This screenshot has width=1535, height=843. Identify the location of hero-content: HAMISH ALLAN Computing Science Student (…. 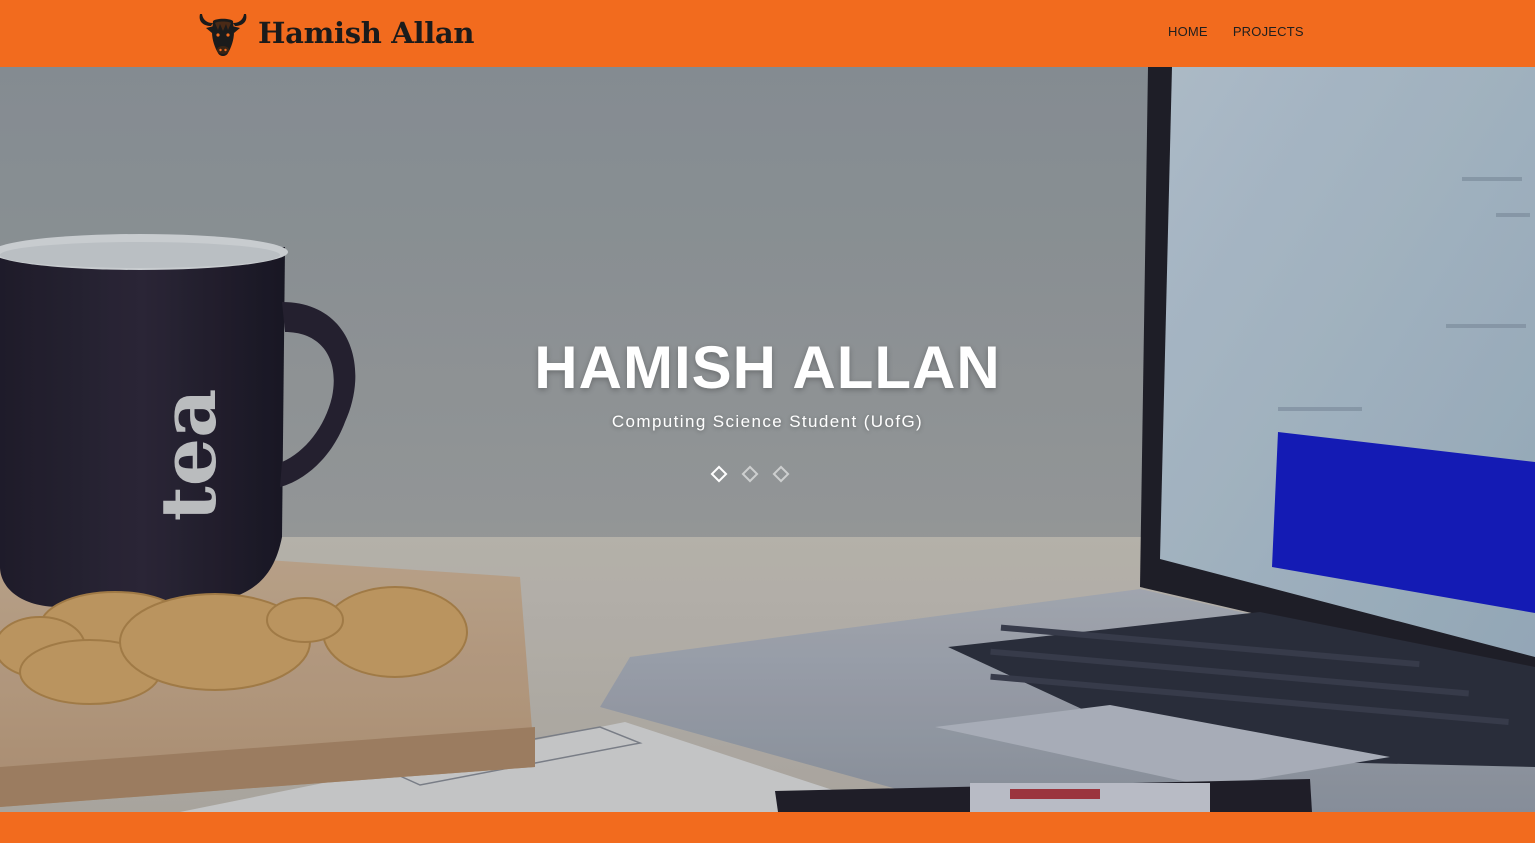
(767, 383).